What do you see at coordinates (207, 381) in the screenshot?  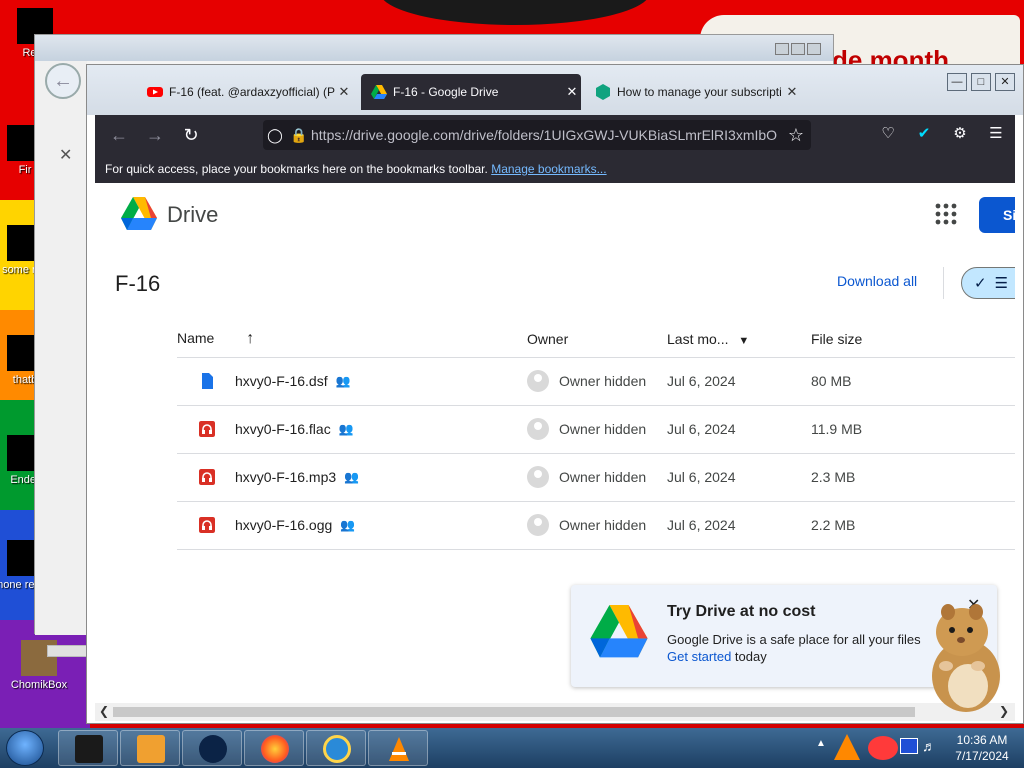 I see `doc-file-icon` at bounding box center [207, 381].